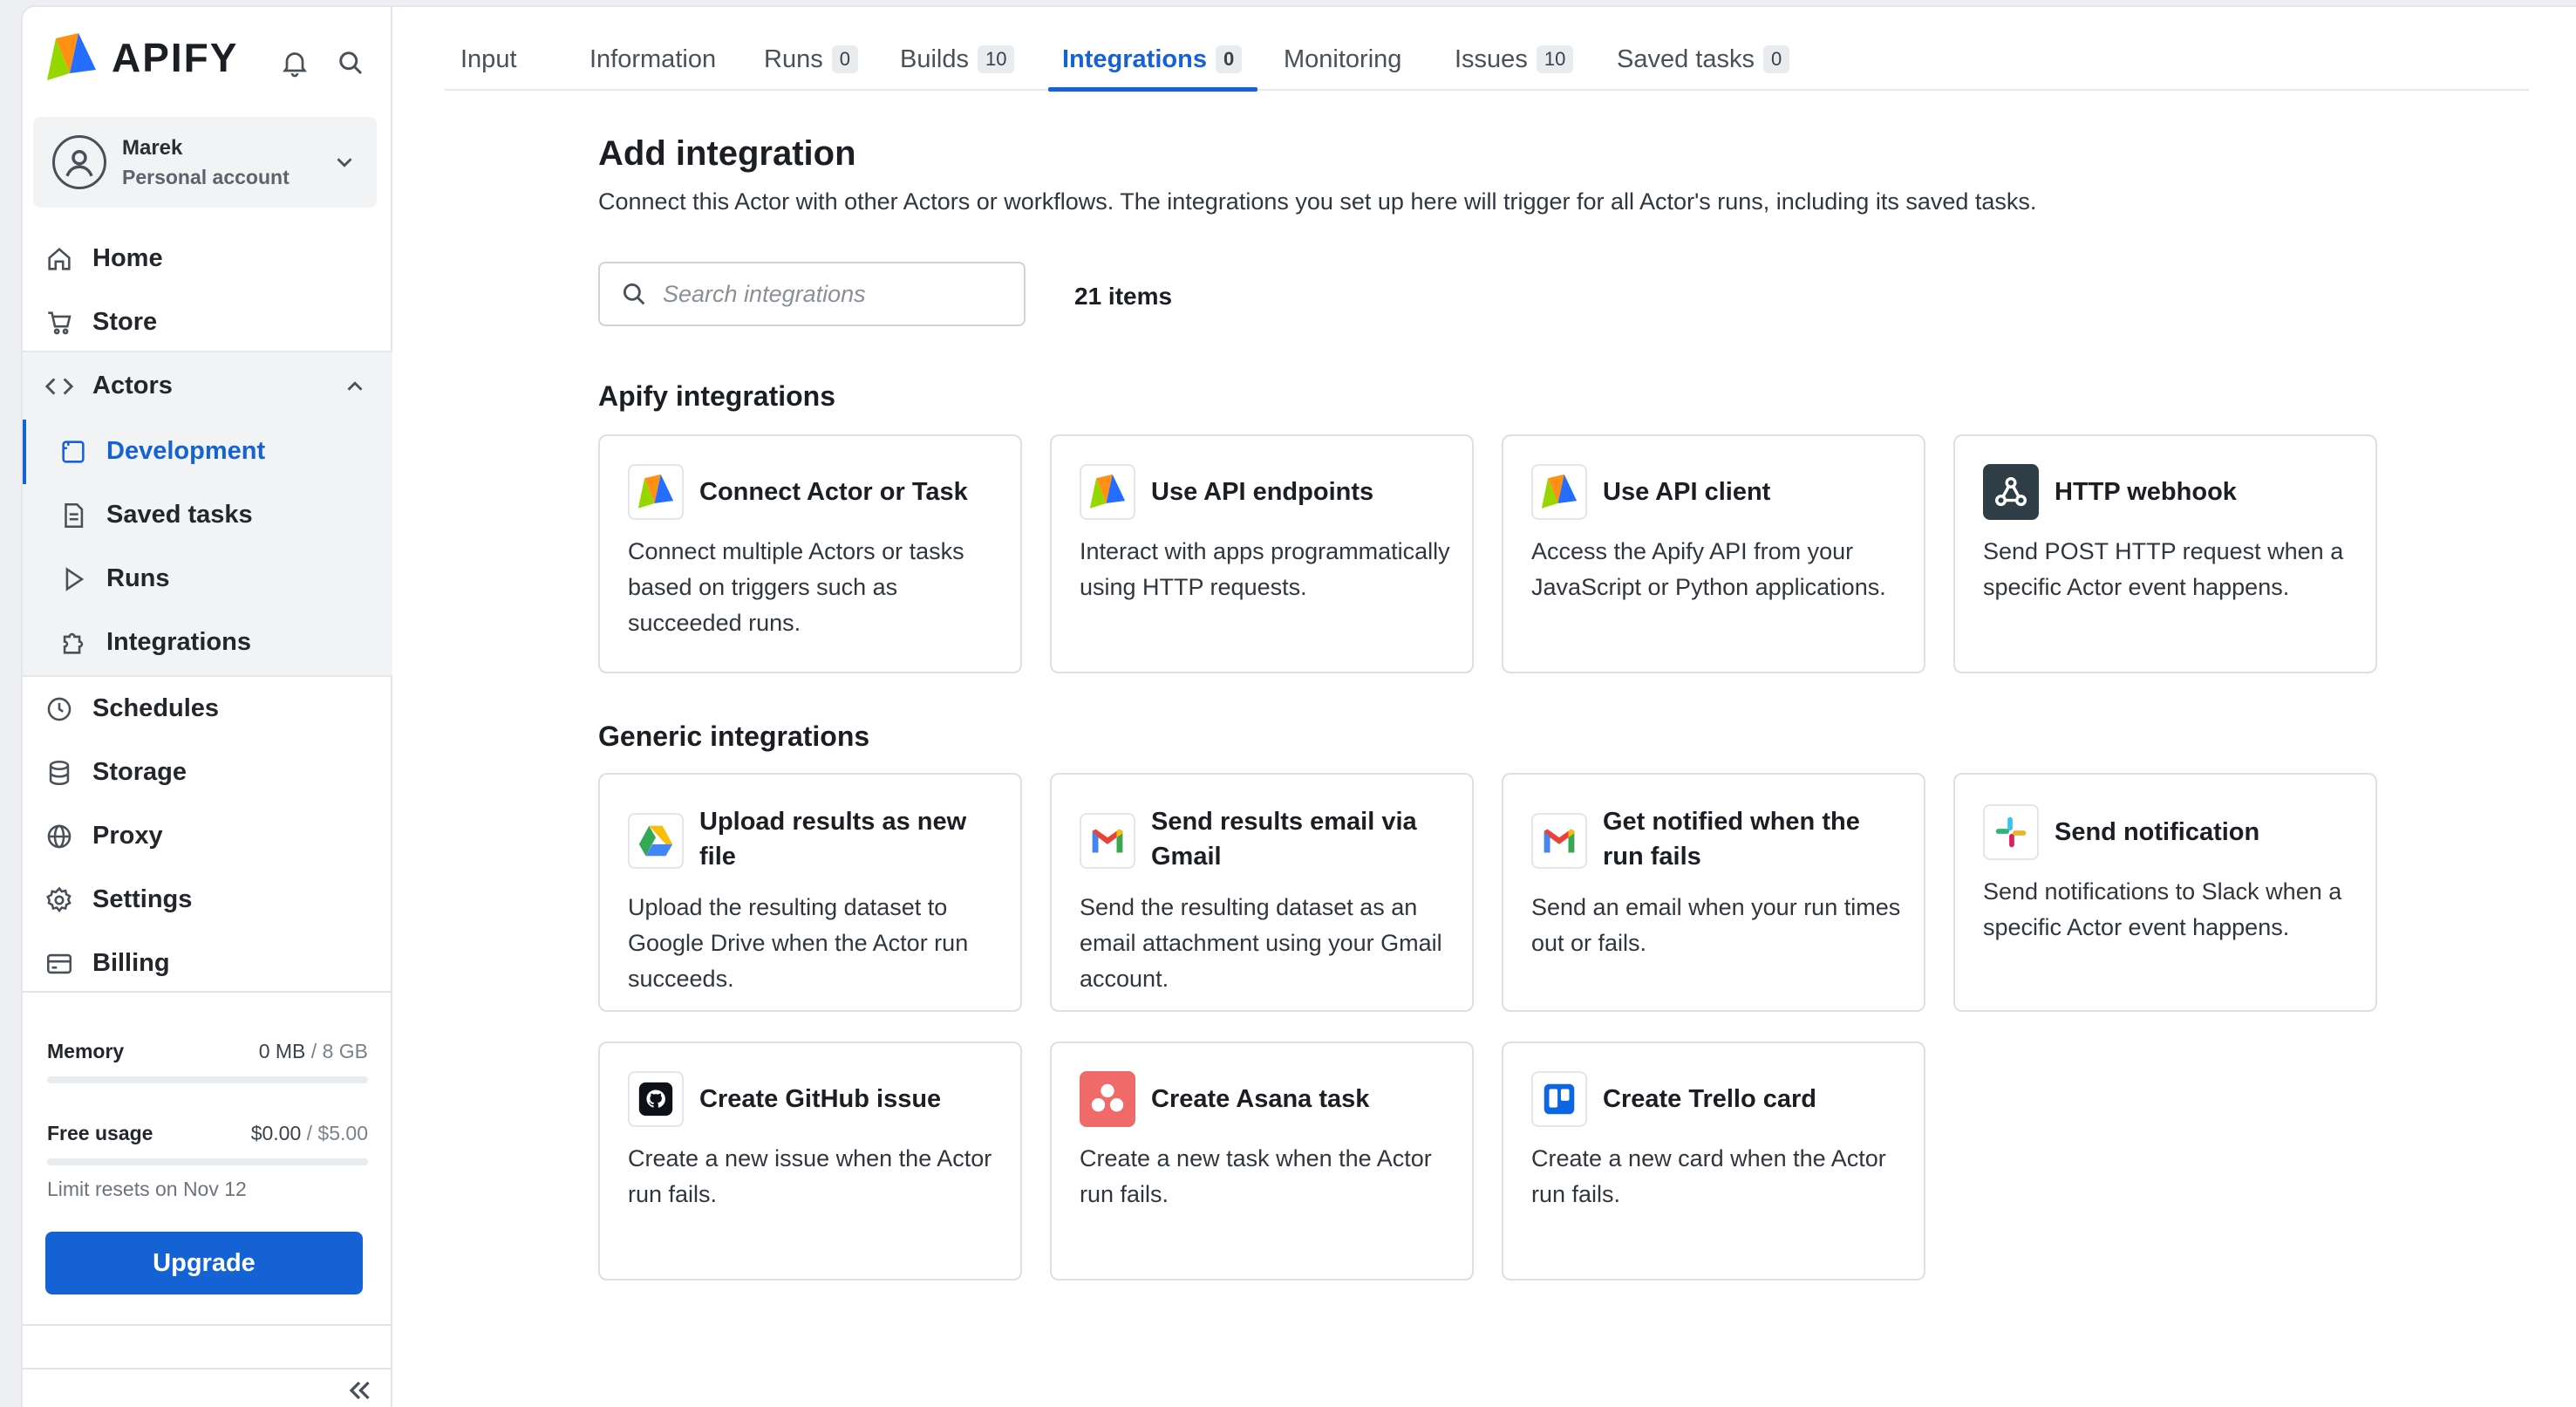 Image resolution: width=2576 pixels, height=1407 pixels. I want to click on page-title: Add integration, so click(727, 153).